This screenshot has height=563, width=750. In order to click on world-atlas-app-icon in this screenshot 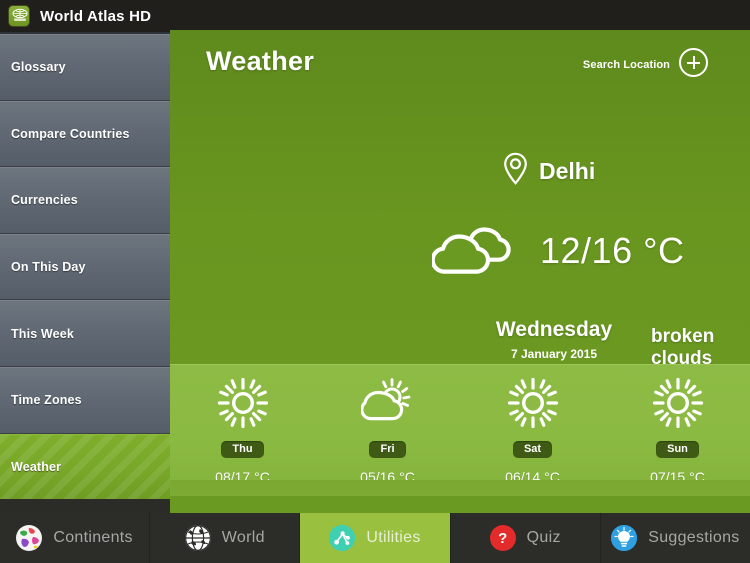, I will do `click(19, 16)`.